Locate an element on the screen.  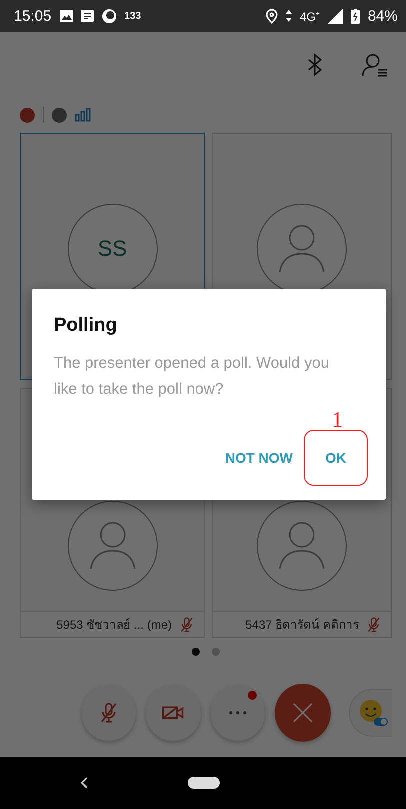
bluetooth-icon is located at coordinates (315, 64).